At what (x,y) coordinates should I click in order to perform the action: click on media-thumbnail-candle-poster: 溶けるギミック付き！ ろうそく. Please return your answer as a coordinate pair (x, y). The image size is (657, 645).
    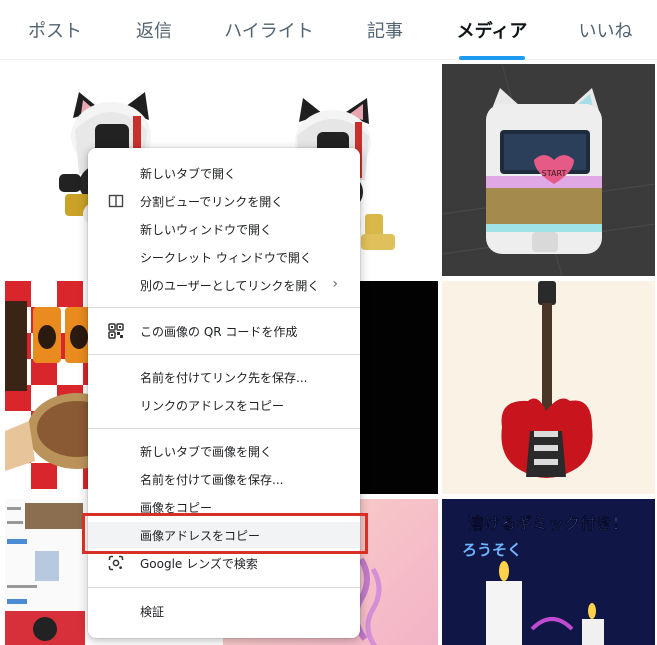
    Looking at the image, I should click on (548, 572).